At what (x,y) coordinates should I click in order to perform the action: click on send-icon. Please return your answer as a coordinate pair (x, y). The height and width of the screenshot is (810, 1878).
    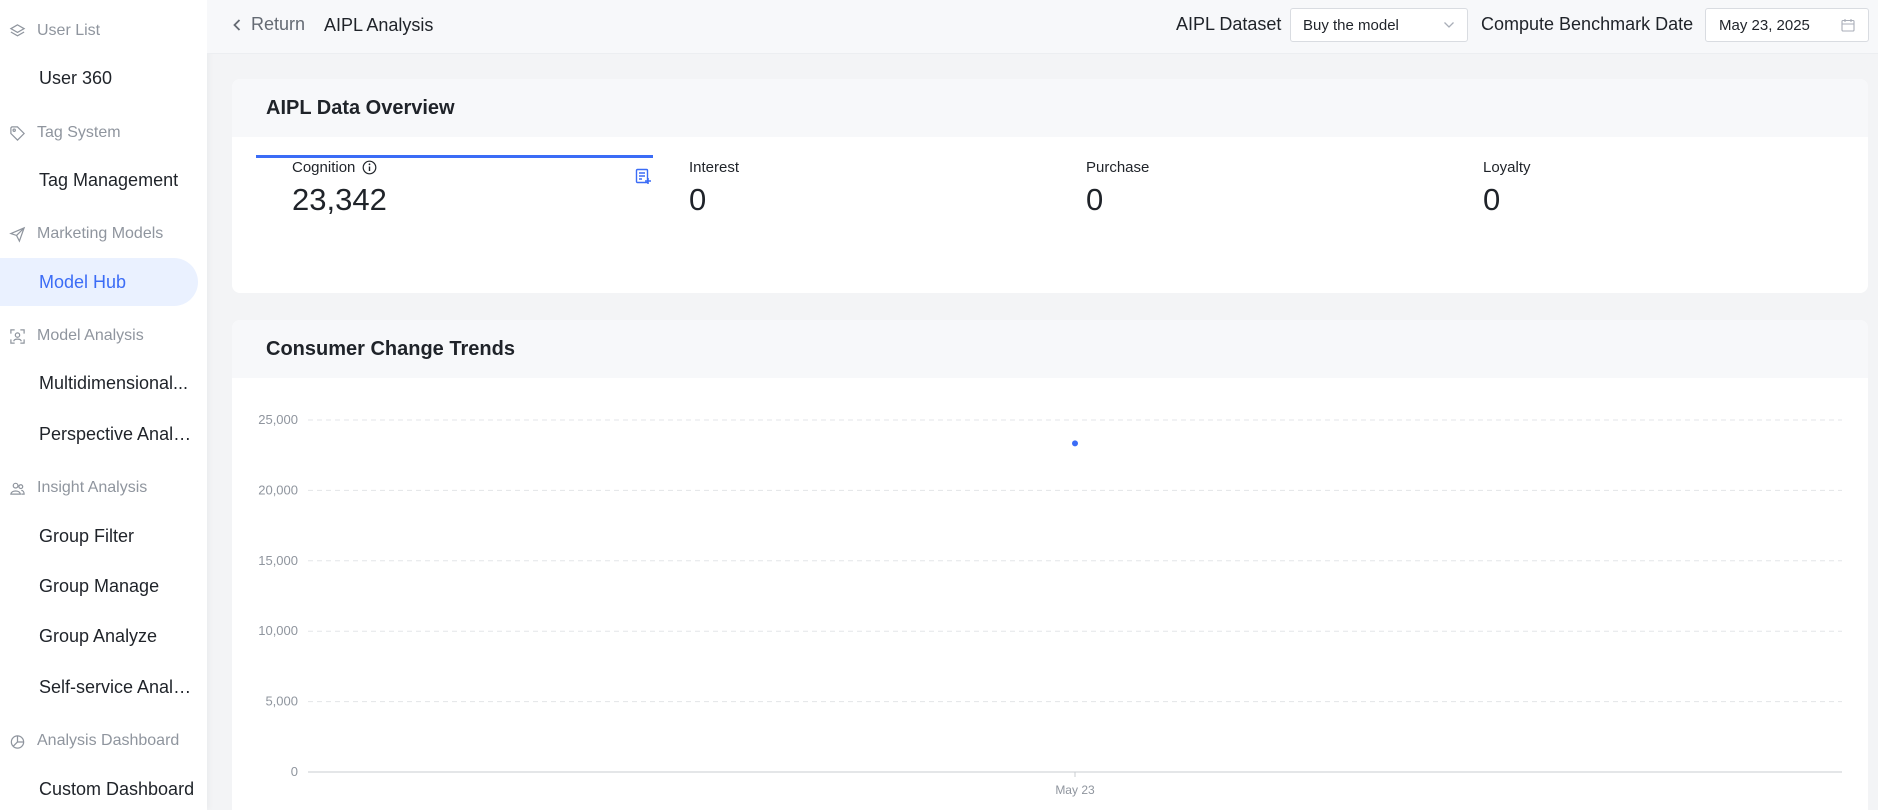
    Looking at the image, I should click on (17, 234).